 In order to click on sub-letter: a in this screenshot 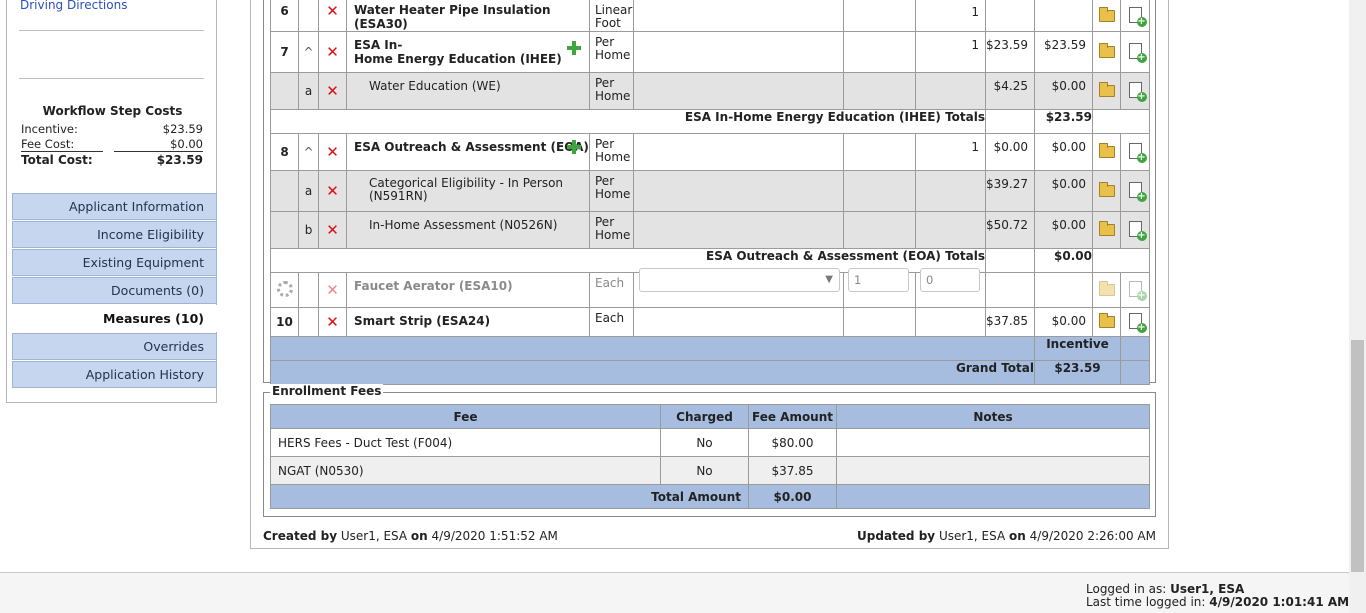, I will do `click(308, 191)`.